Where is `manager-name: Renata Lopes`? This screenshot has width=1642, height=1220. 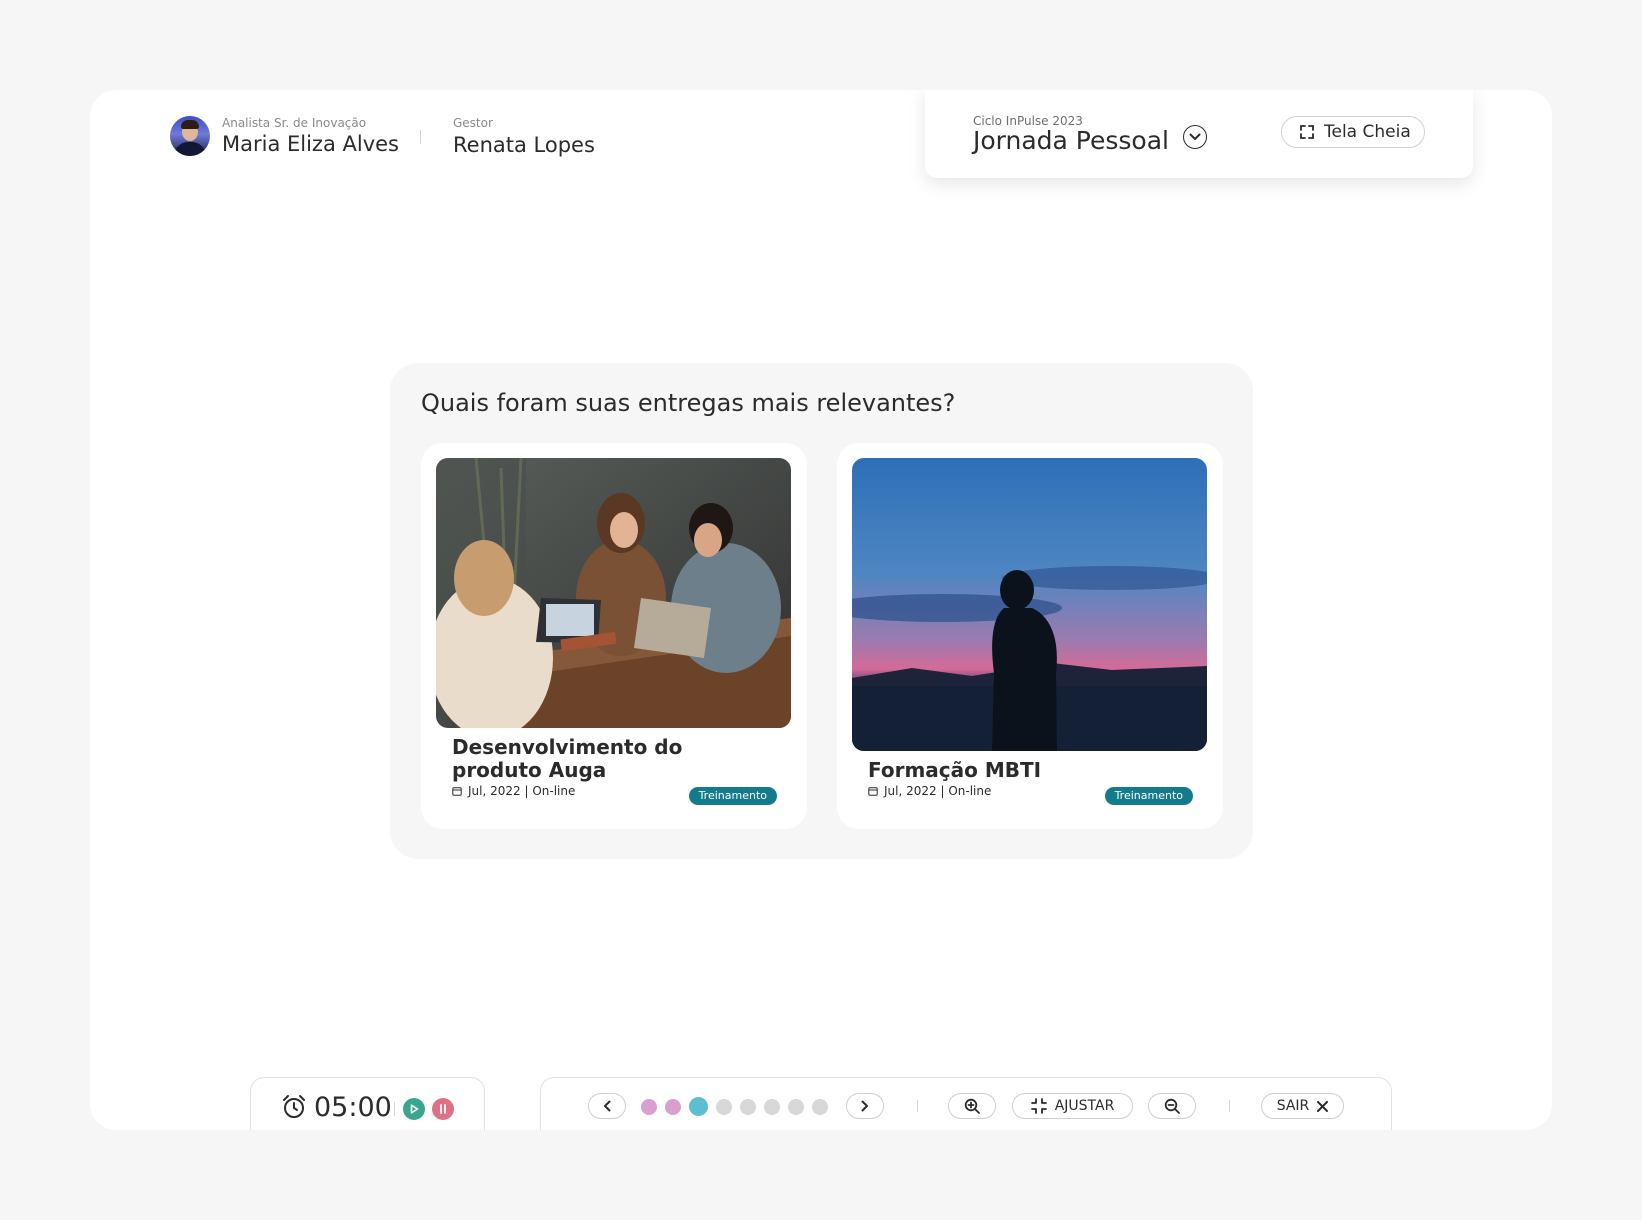 manager-name: Renata Lopes is located at coordinates (524, 145).